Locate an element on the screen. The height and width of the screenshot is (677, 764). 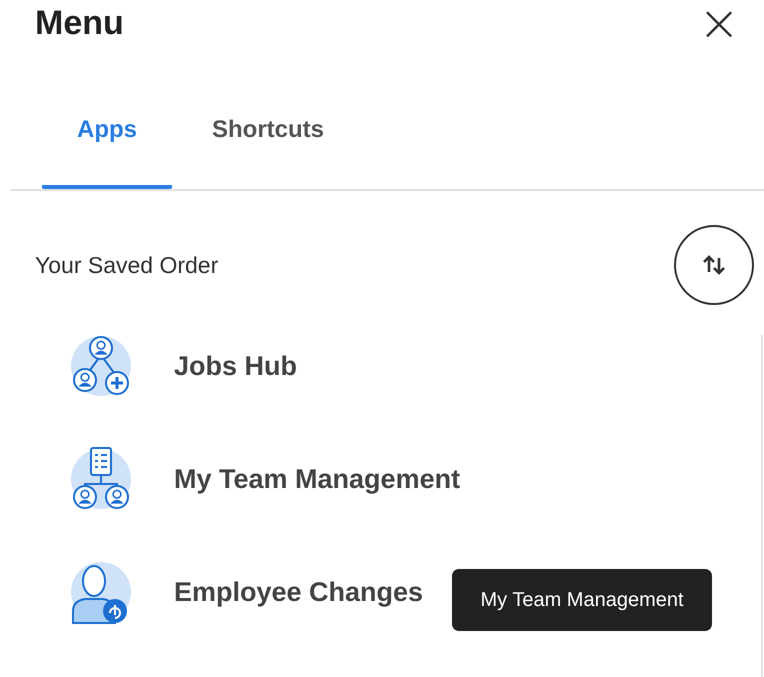
org-chart-add-icon is located at coordinates (101, 366).